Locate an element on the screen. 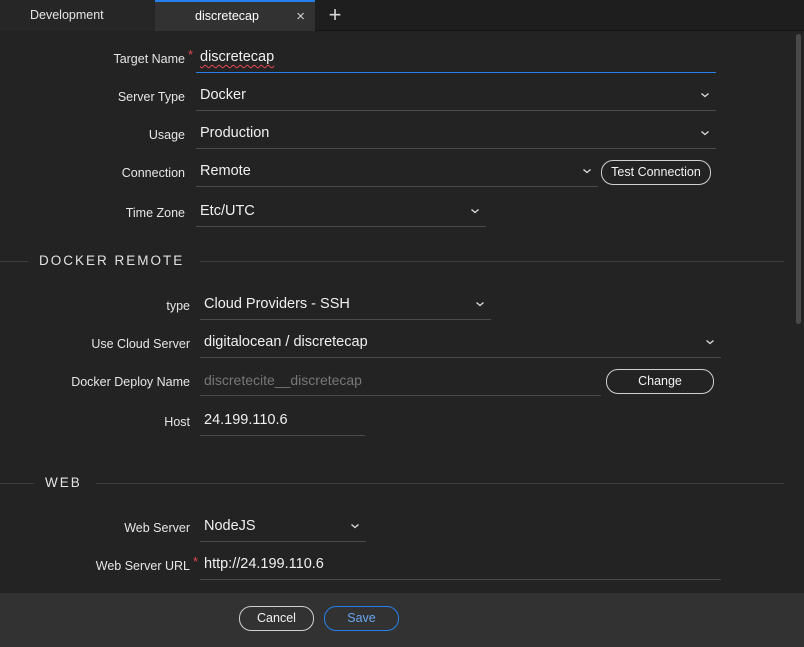  deploy-name-input: discretecite__discretecap is located at coordinates (400, 381).